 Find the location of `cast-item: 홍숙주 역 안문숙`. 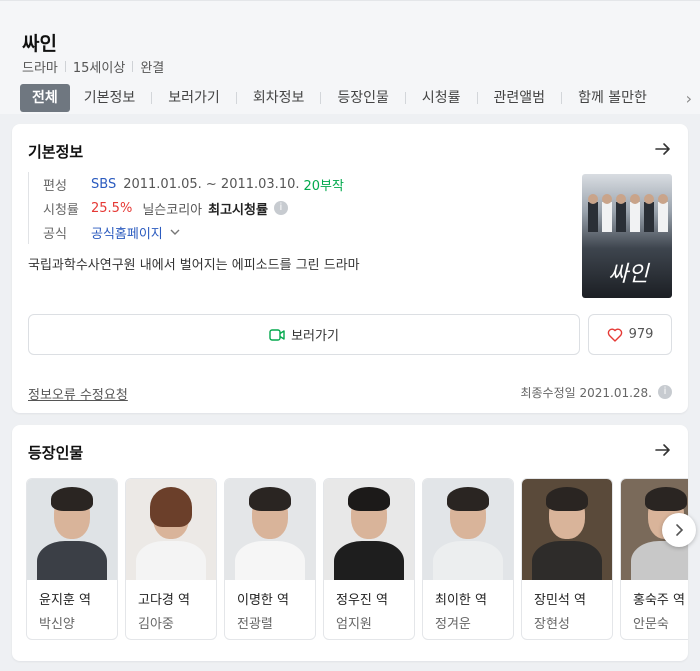

cast-item: 홍숙주 역 안문숙 is located at coordinates (654, 559).